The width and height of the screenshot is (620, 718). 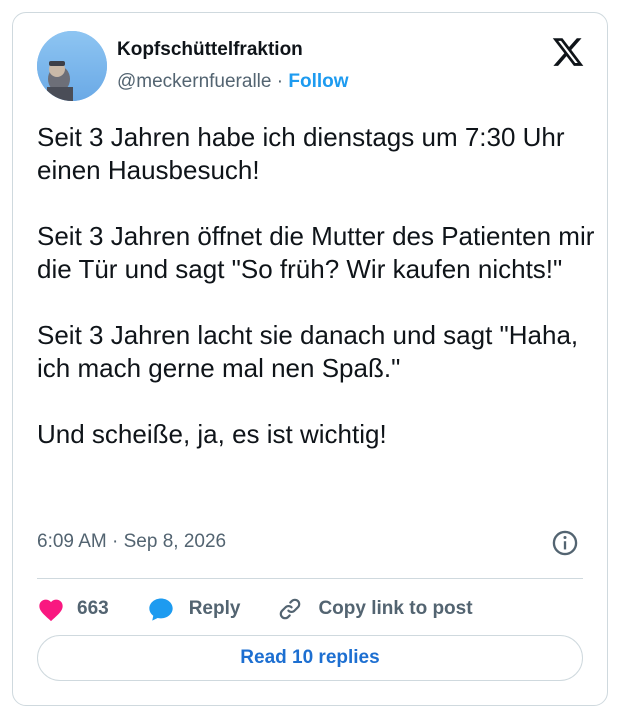 What do you see at coordinates (310, 658) in the screenshot?
I see `read-replies-button: Read 10 replies` at bounding box center [310, 658].